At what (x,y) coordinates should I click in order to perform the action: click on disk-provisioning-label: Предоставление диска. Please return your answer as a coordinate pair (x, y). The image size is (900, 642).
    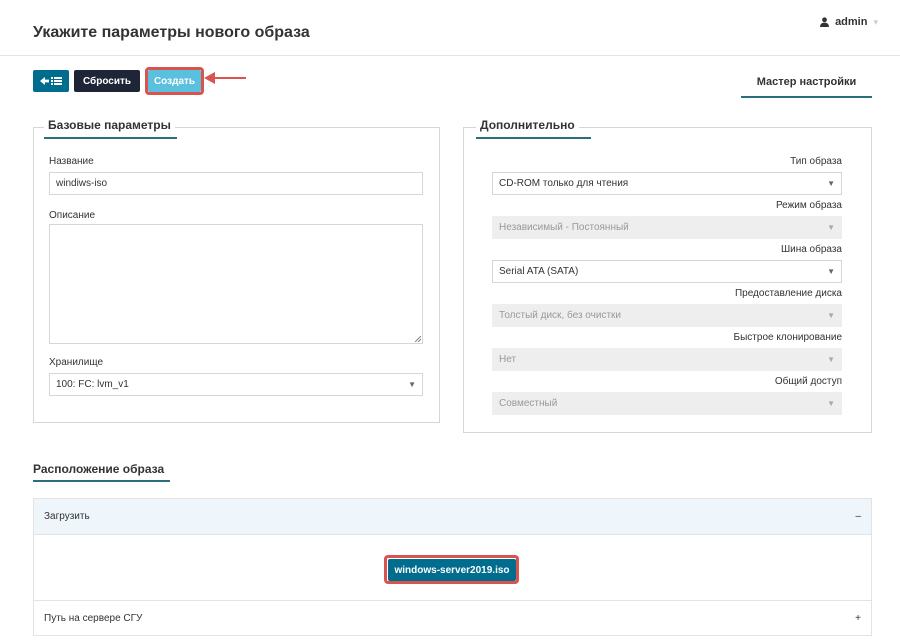
    Looking at the image, I should click on (788, 293).